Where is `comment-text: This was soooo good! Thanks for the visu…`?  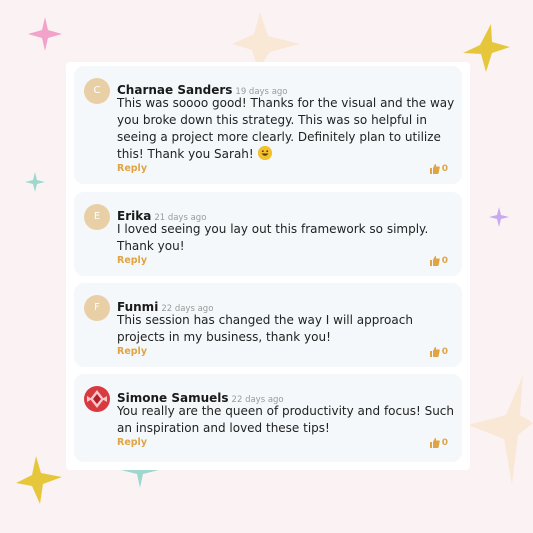 comment-text: This was soooo good! Thanks for the visu… is located at coordinates (286, 128).